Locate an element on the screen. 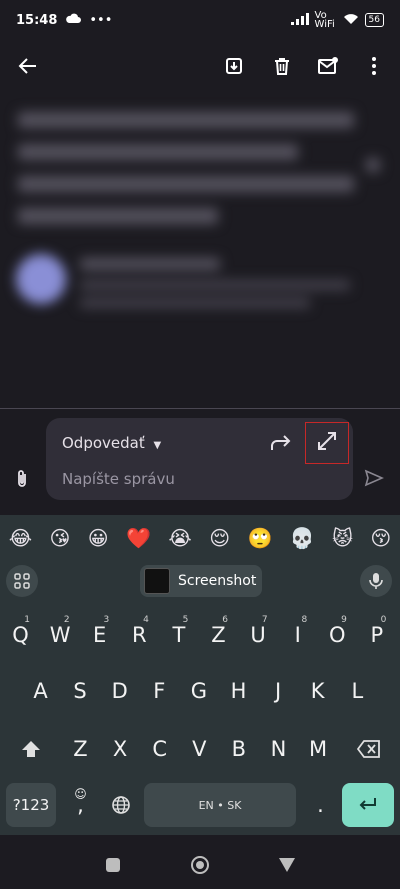 This screenshot has width=400, height=889. key-a-label: A is located at coordinates (40, 691).